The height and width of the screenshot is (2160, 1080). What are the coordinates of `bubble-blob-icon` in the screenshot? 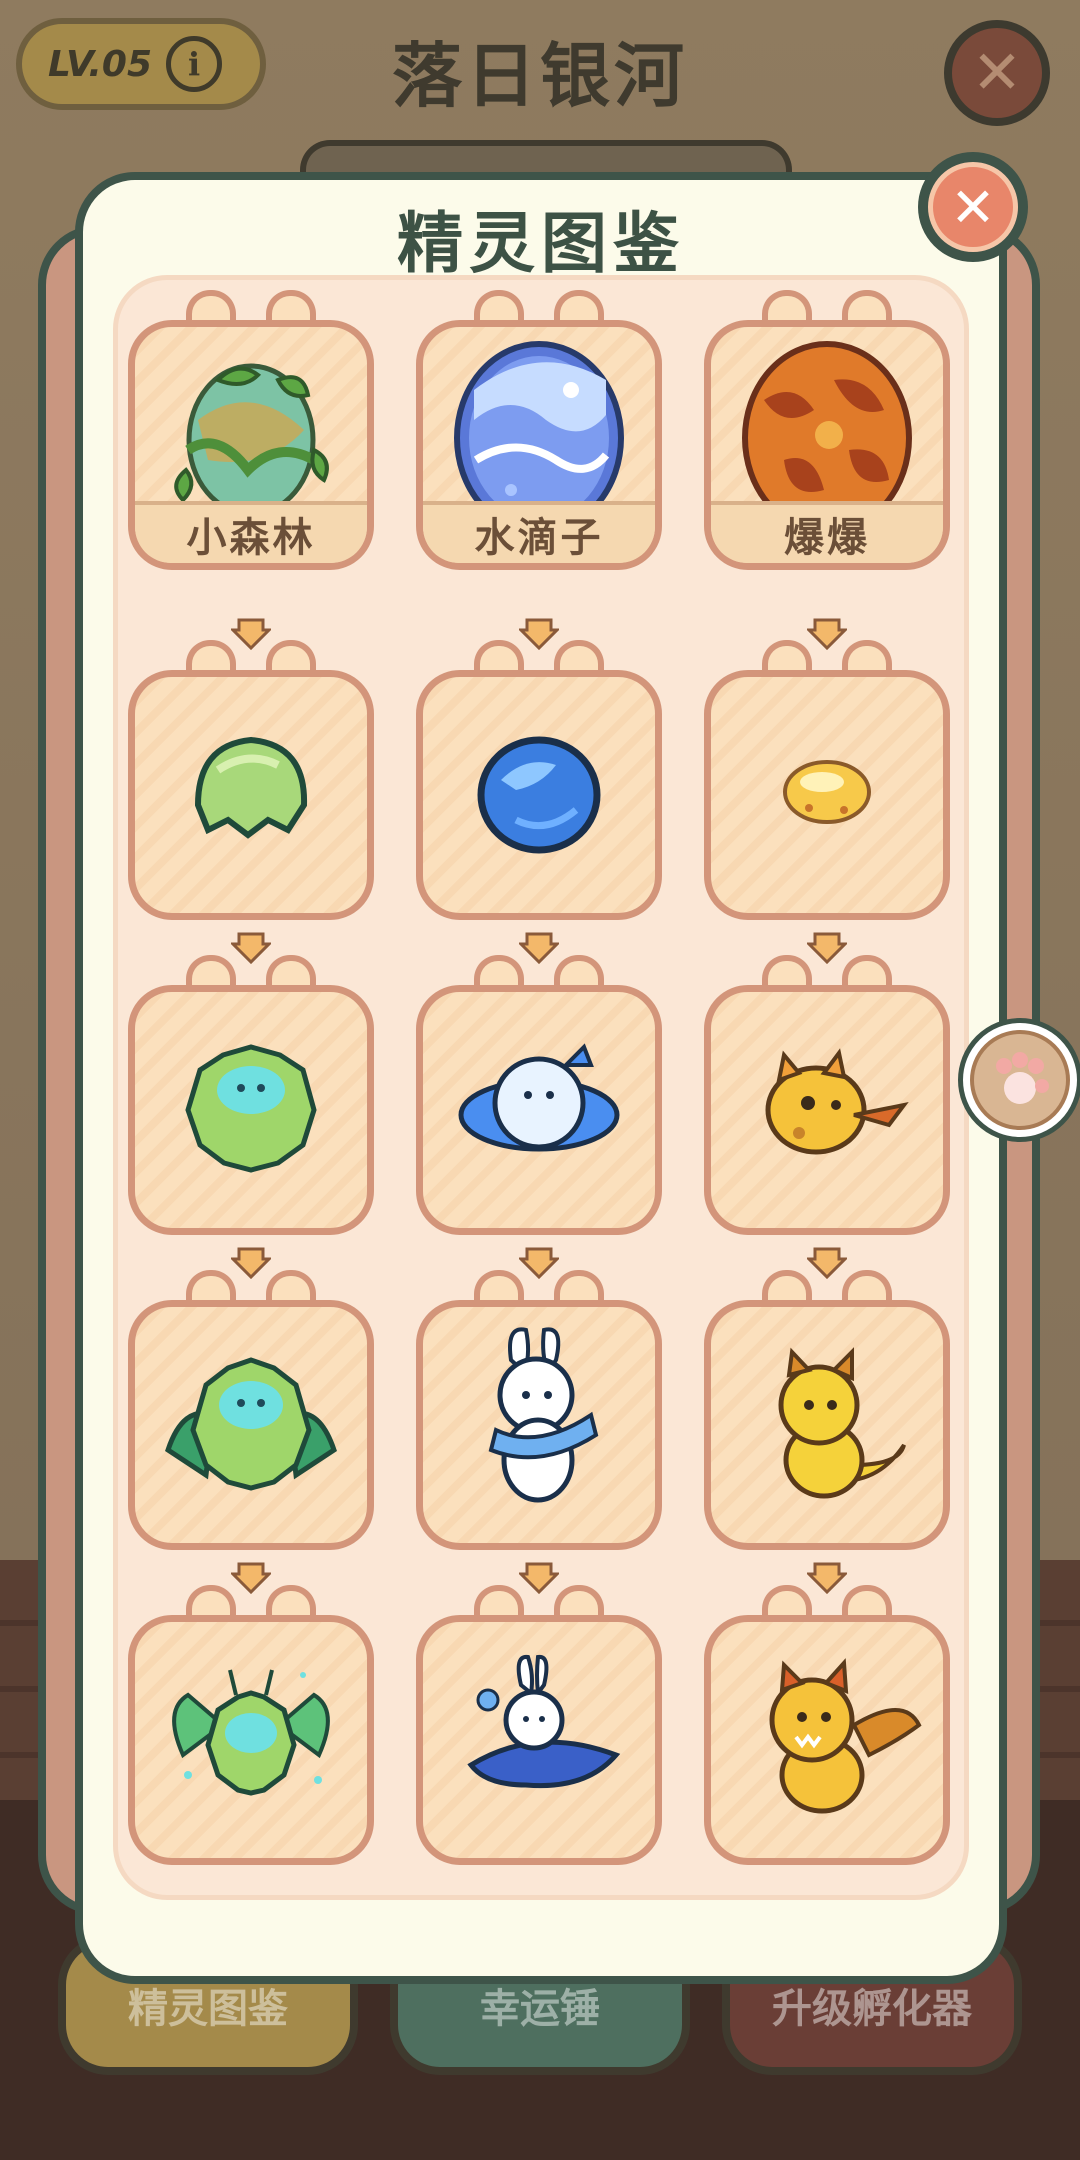 It's located at (539, 1097).